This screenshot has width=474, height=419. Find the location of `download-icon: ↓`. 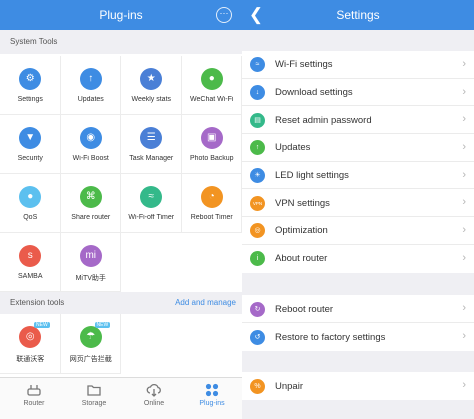

download-icon: ↓ is located at coordinates (257, 93).